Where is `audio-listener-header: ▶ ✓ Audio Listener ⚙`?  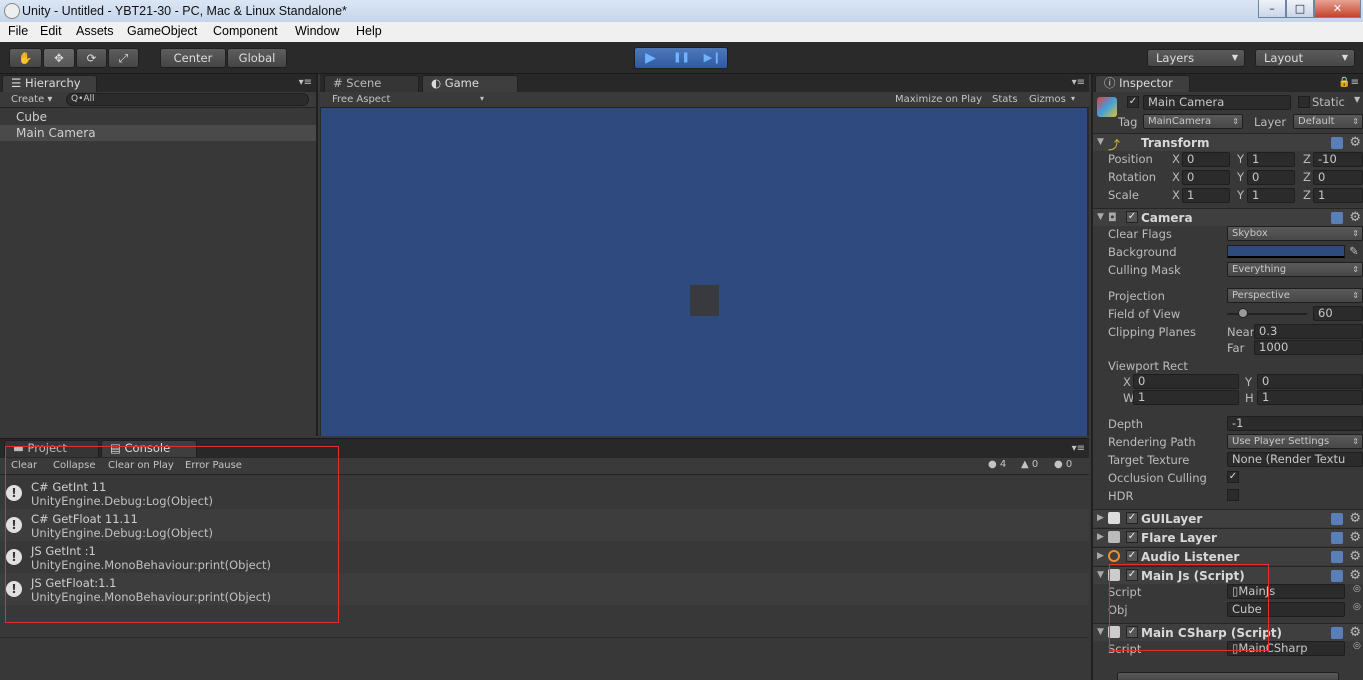 audio-listener-header: ▶ ✓ Audio Listener ⚙ is located at coordinates (1228, 556).